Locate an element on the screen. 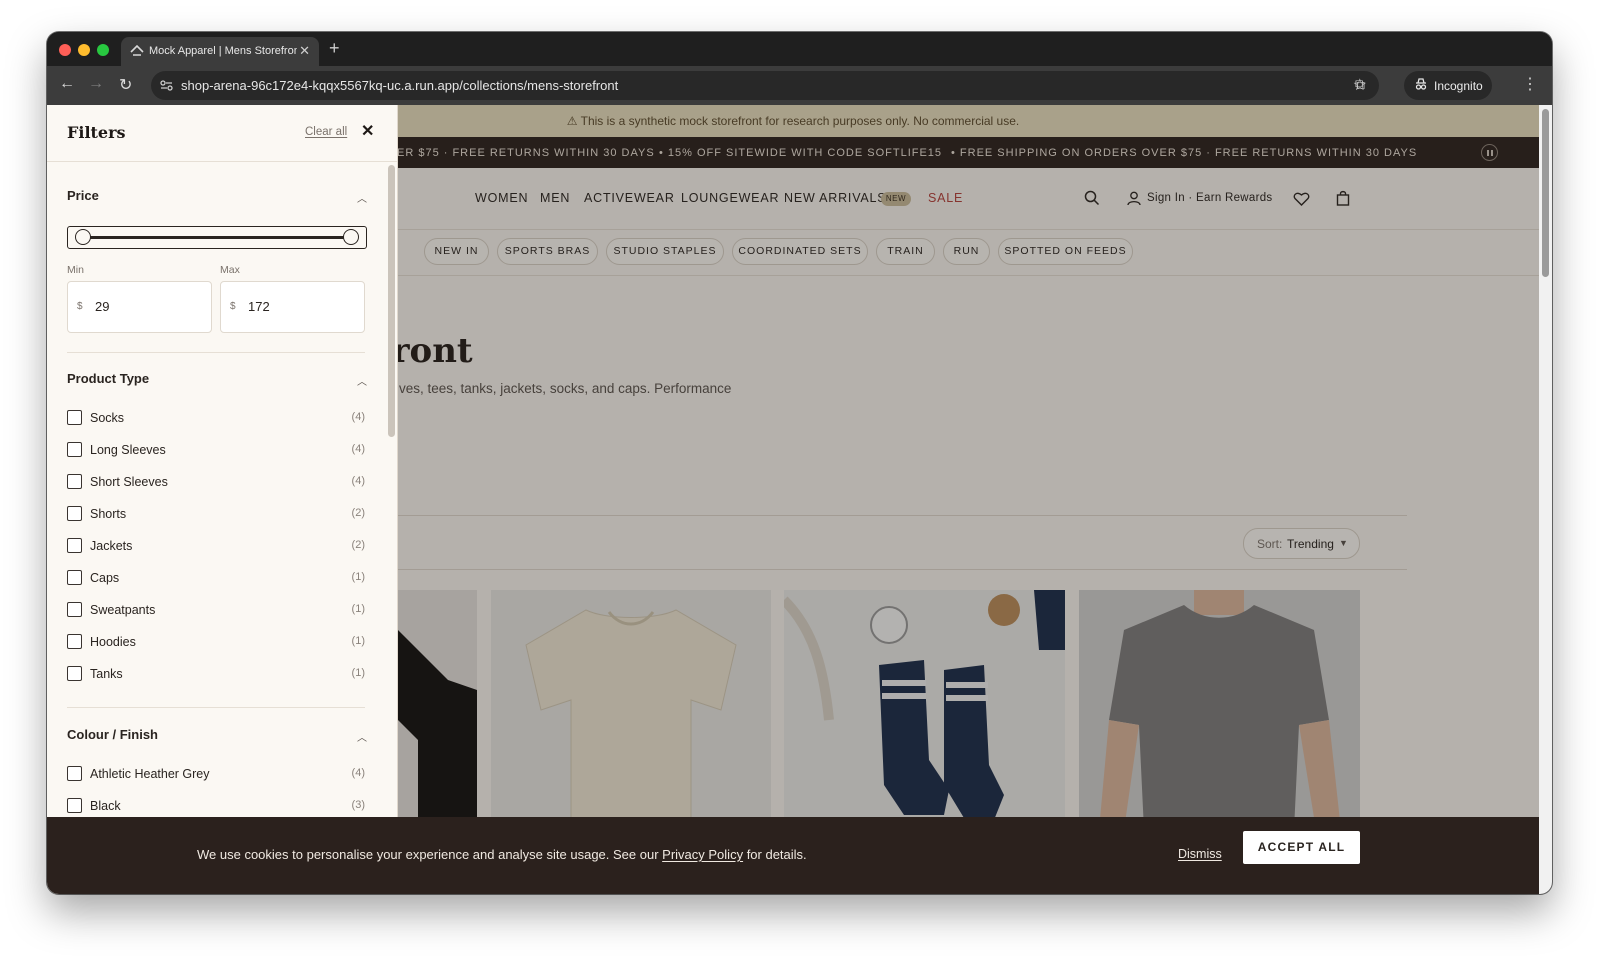 This screenshot has width=1600, height=957. price-max-handle is located at coordinates (351, 237).